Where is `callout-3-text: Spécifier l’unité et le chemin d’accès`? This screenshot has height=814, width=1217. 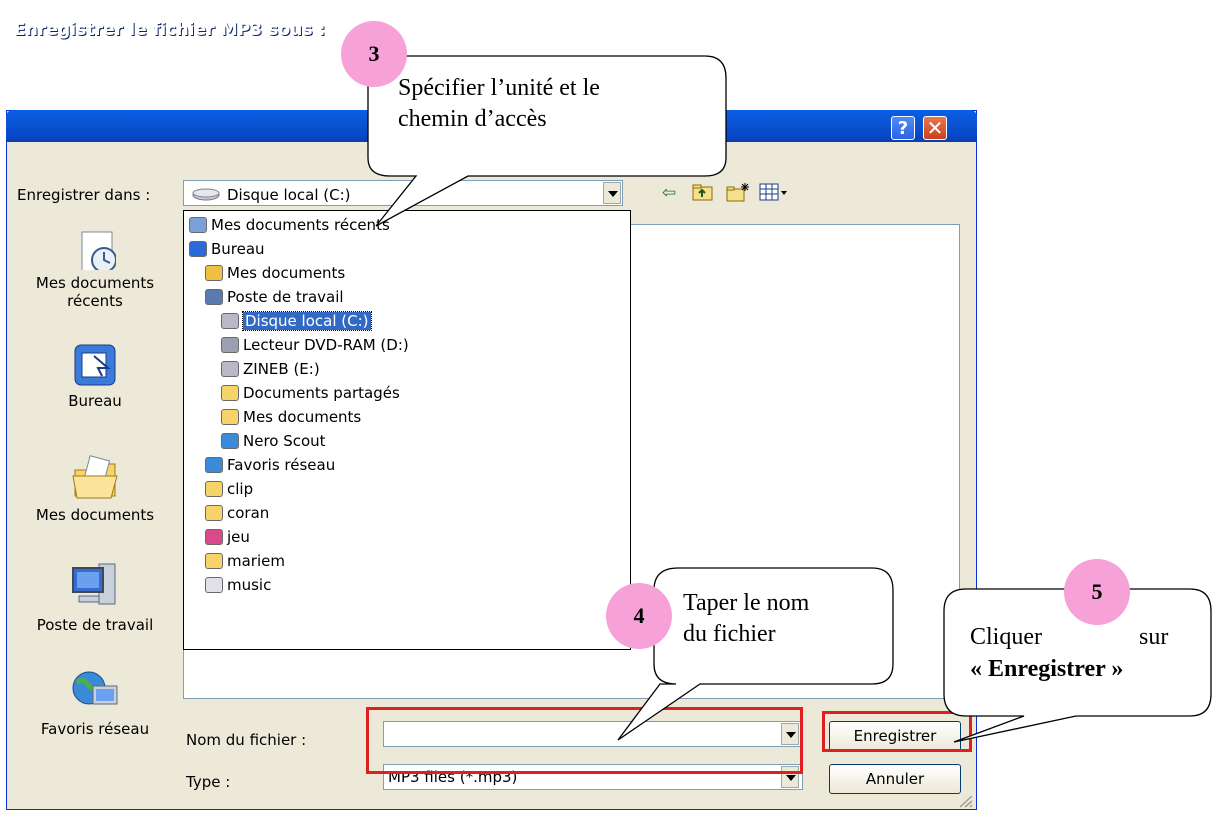
callout-3-text: Spécifier l’unité et le chemin d’accès is located at coordinates (558, 104).